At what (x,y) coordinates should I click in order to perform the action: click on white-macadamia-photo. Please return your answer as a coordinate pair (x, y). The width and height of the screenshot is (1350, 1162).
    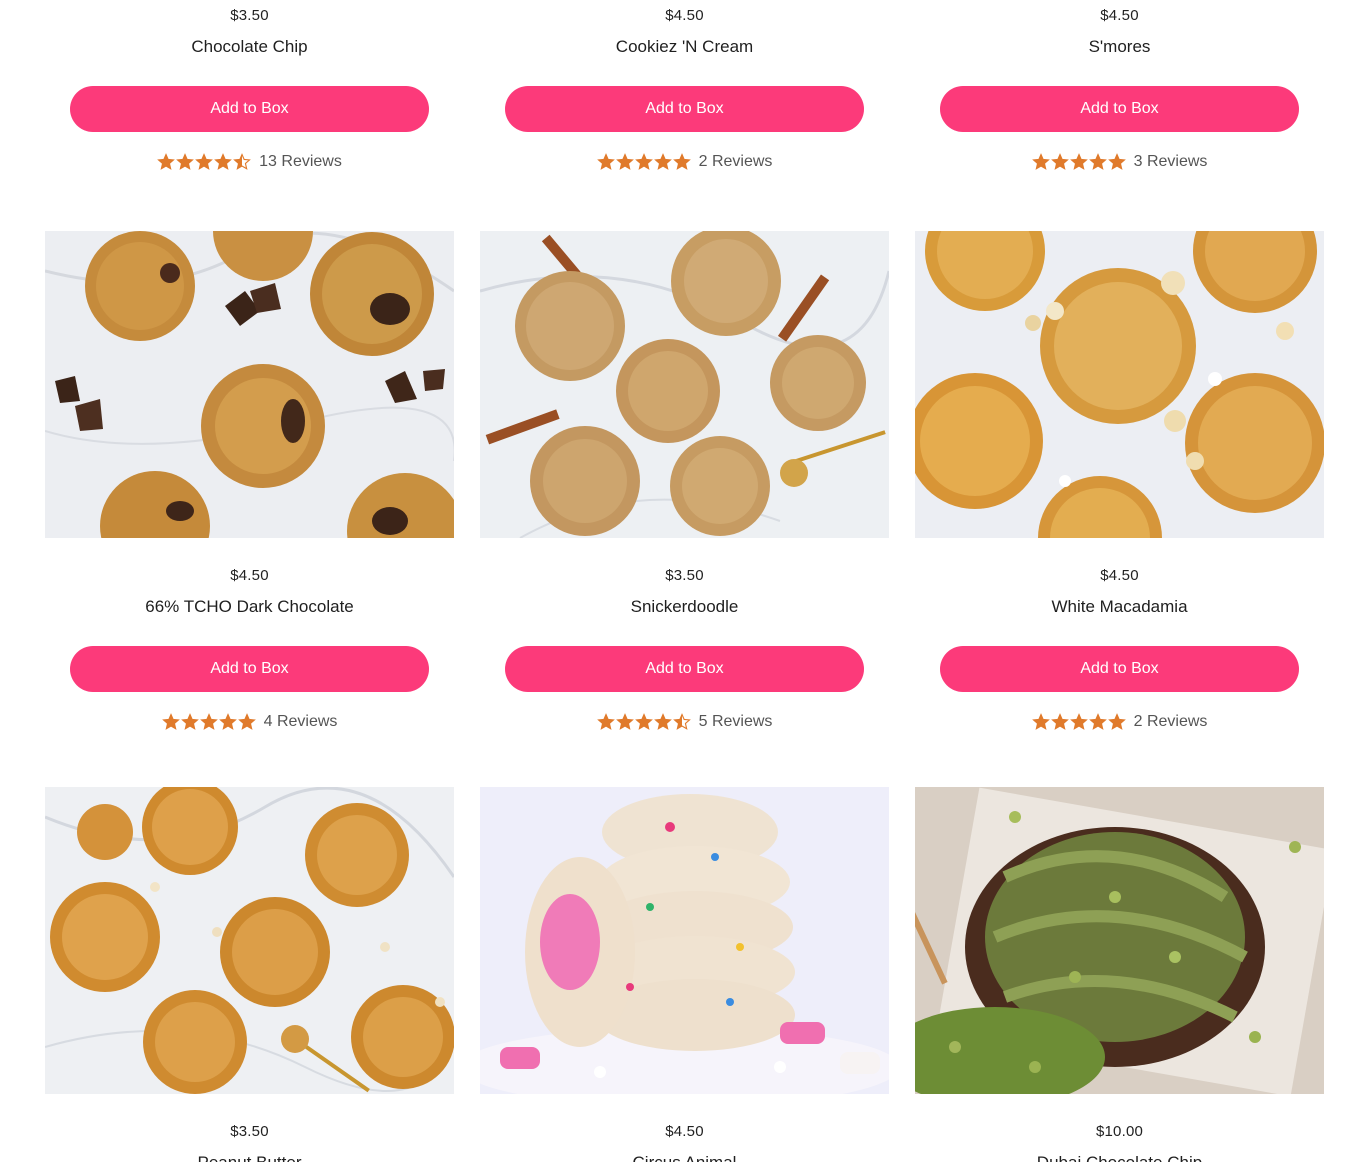
    Looking at the image, I should click on (1119, 384).